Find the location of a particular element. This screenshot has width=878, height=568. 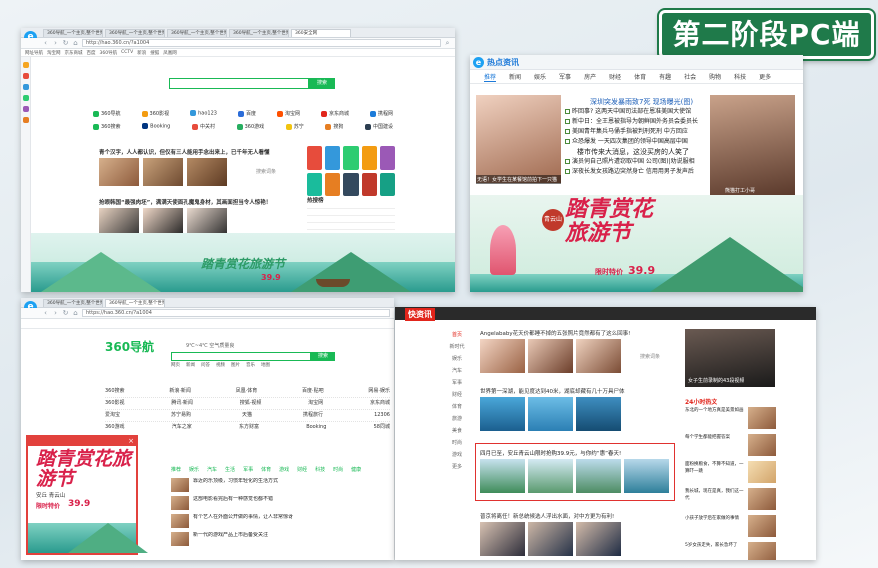

site-link: 360游戏 is located at coordinates (250, 126).